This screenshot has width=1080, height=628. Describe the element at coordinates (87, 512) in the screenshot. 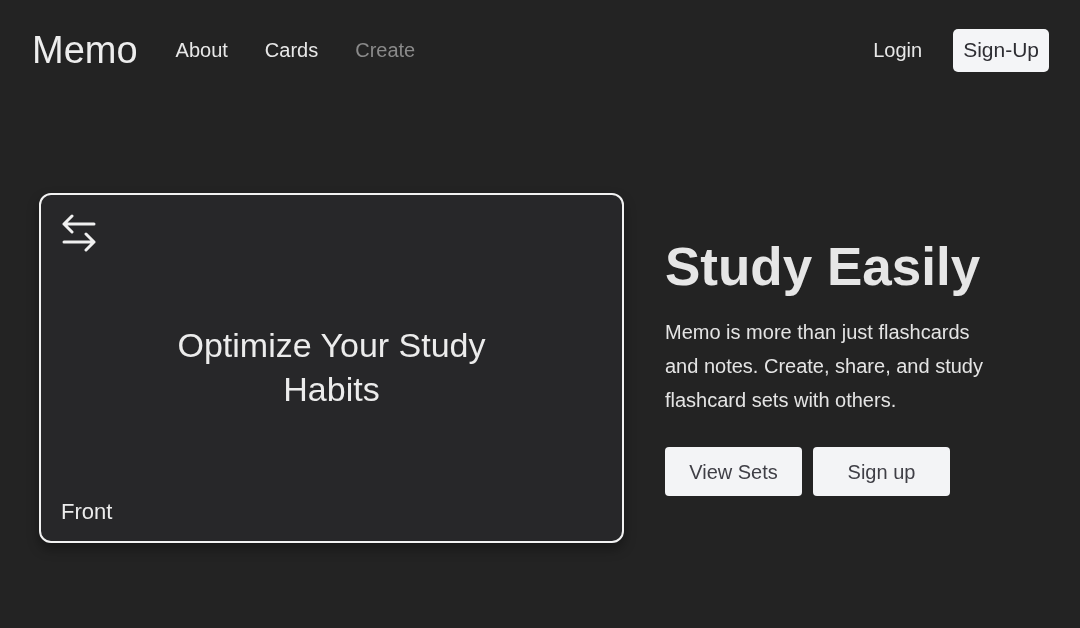

I see `card-side-label: Front` at that location.